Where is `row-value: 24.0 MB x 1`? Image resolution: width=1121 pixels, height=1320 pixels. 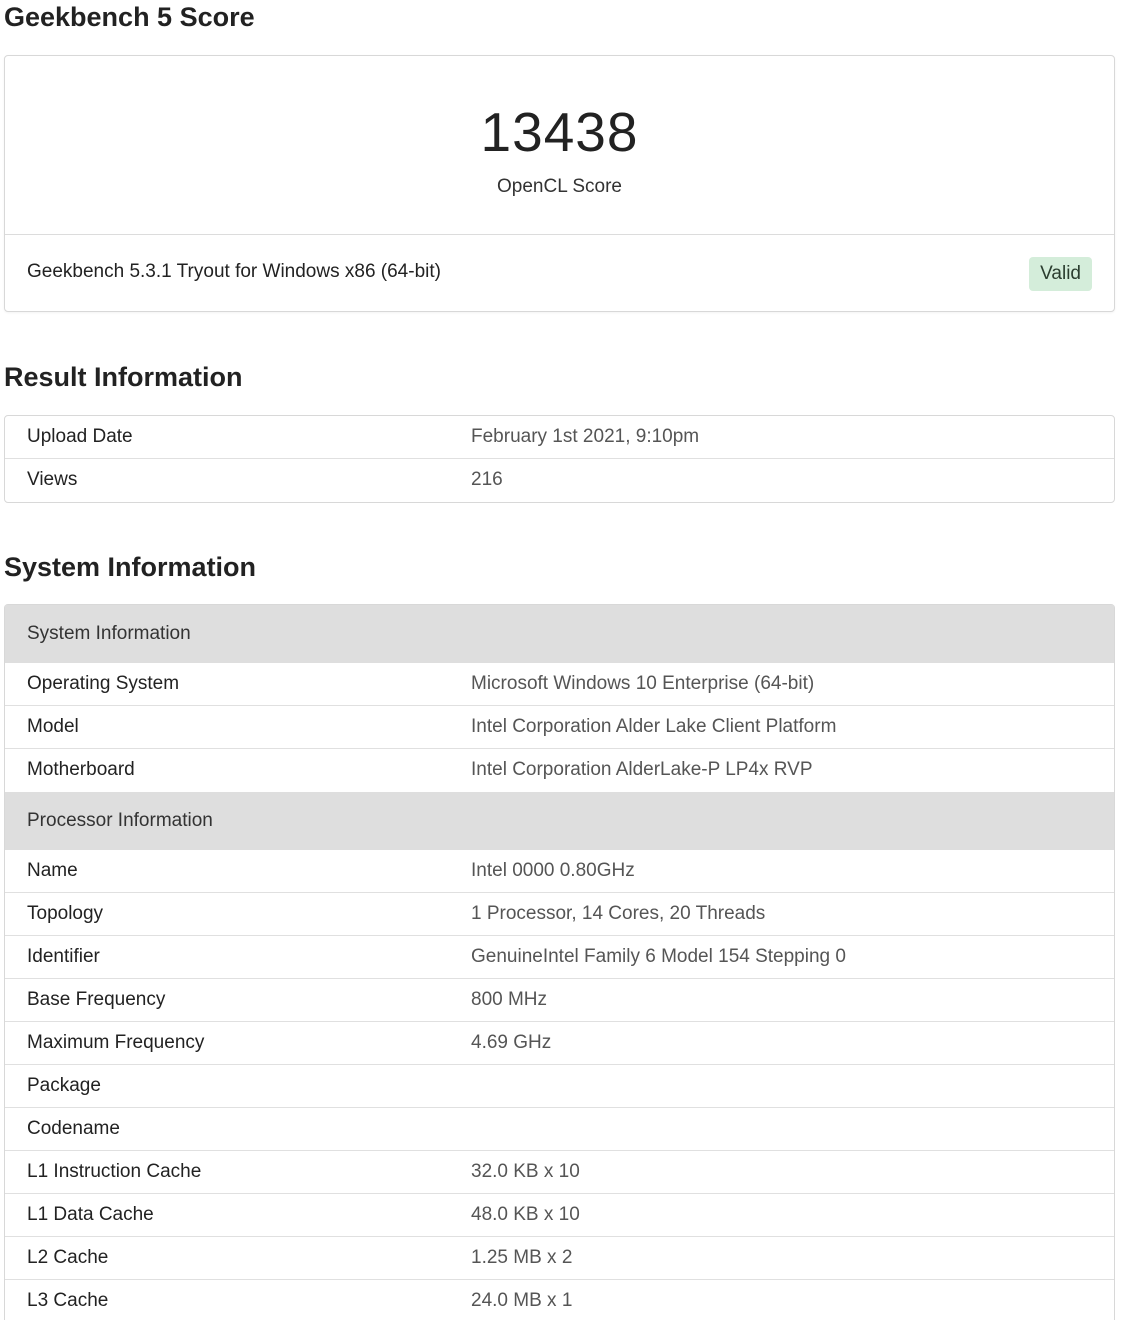 row-value: 24.0 MB x 1 is located at coordinates (522, 1300).